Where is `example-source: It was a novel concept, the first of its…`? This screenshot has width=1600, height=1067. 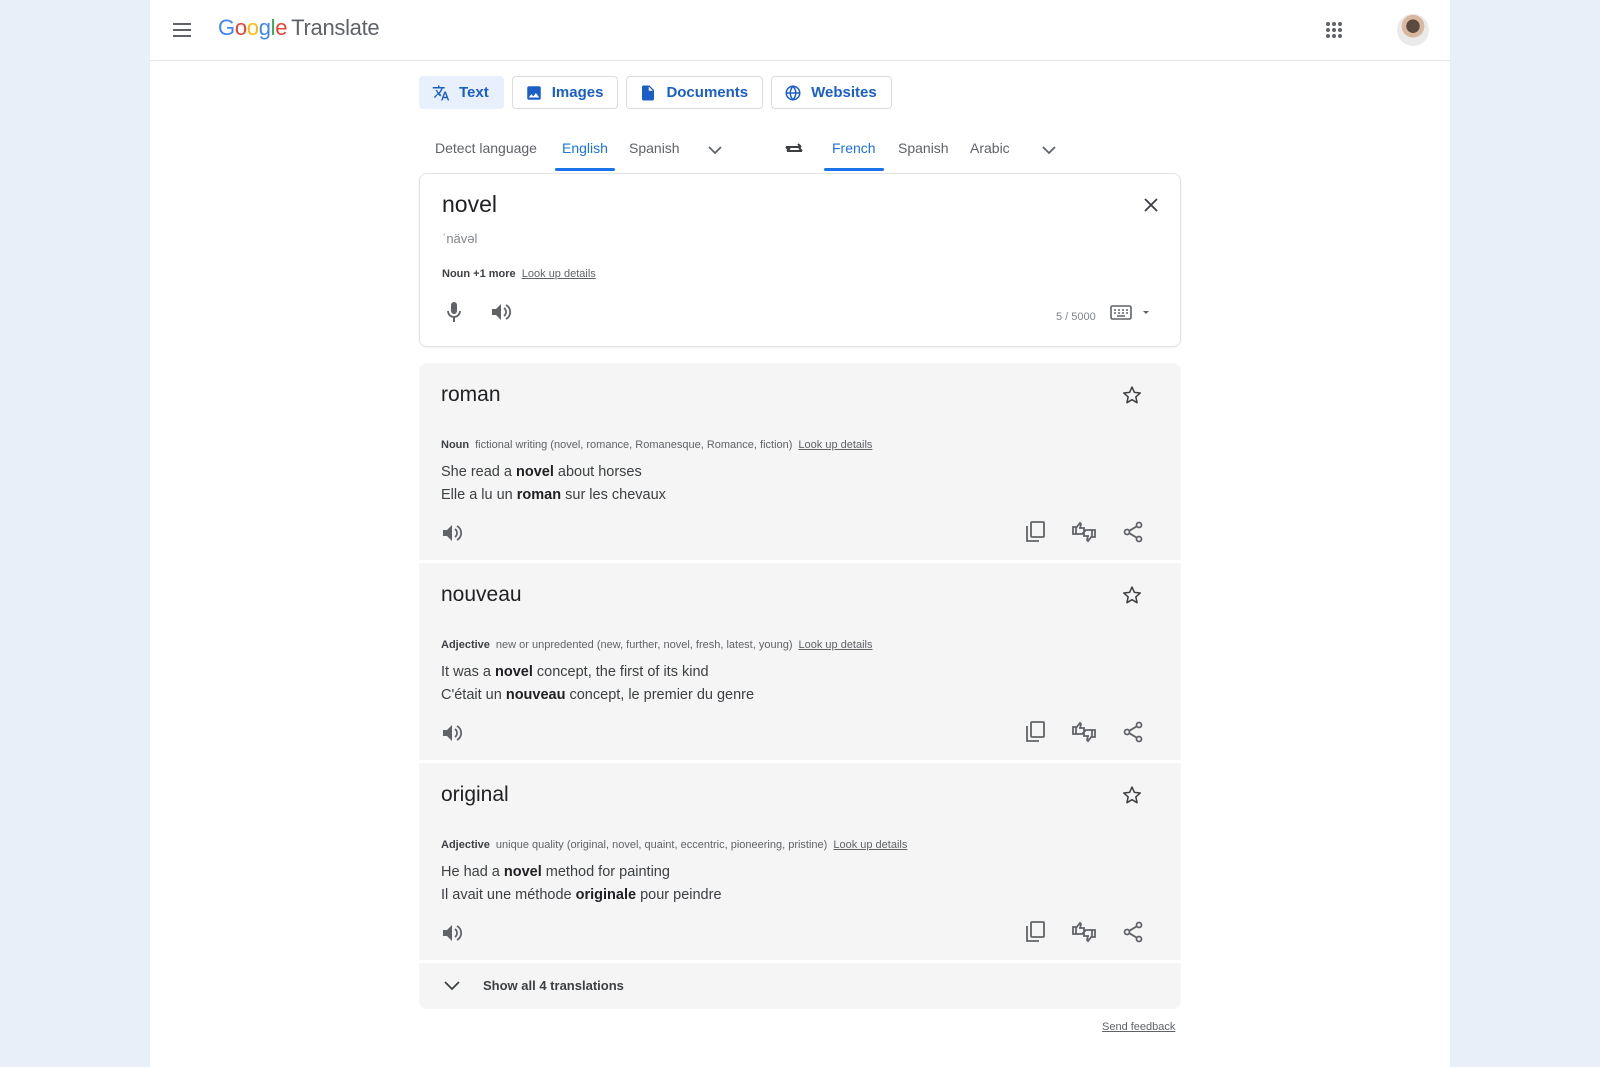
example-source: It was a novel concept, the first of its… is located at coordinates (575, 672).